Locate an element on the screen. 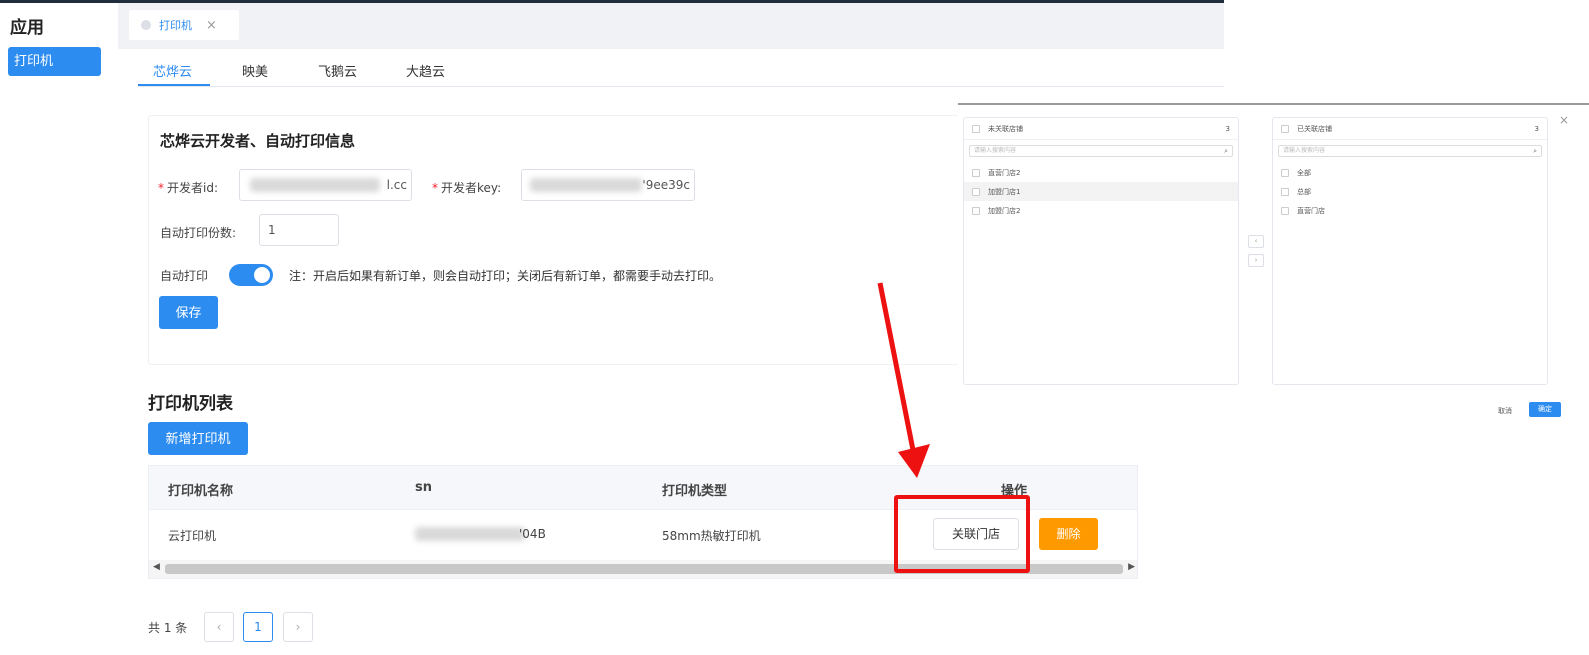 This screenshot has height=655, width=1589. column-header-type: 打印机类型 is located at coordinates (695, 491).